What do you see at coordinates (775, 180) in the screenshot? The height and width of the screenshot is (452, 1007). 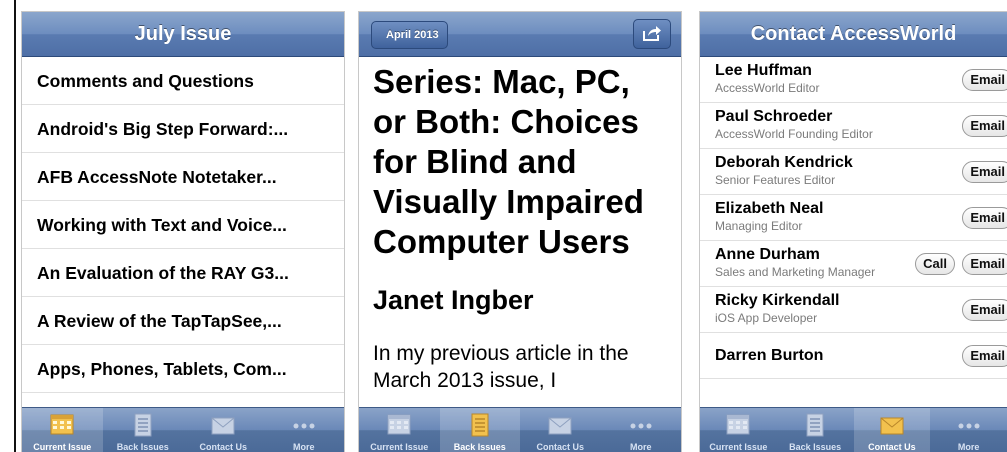 I see `contact-role: Senior Features Editor` at bounding box center [775, 180].